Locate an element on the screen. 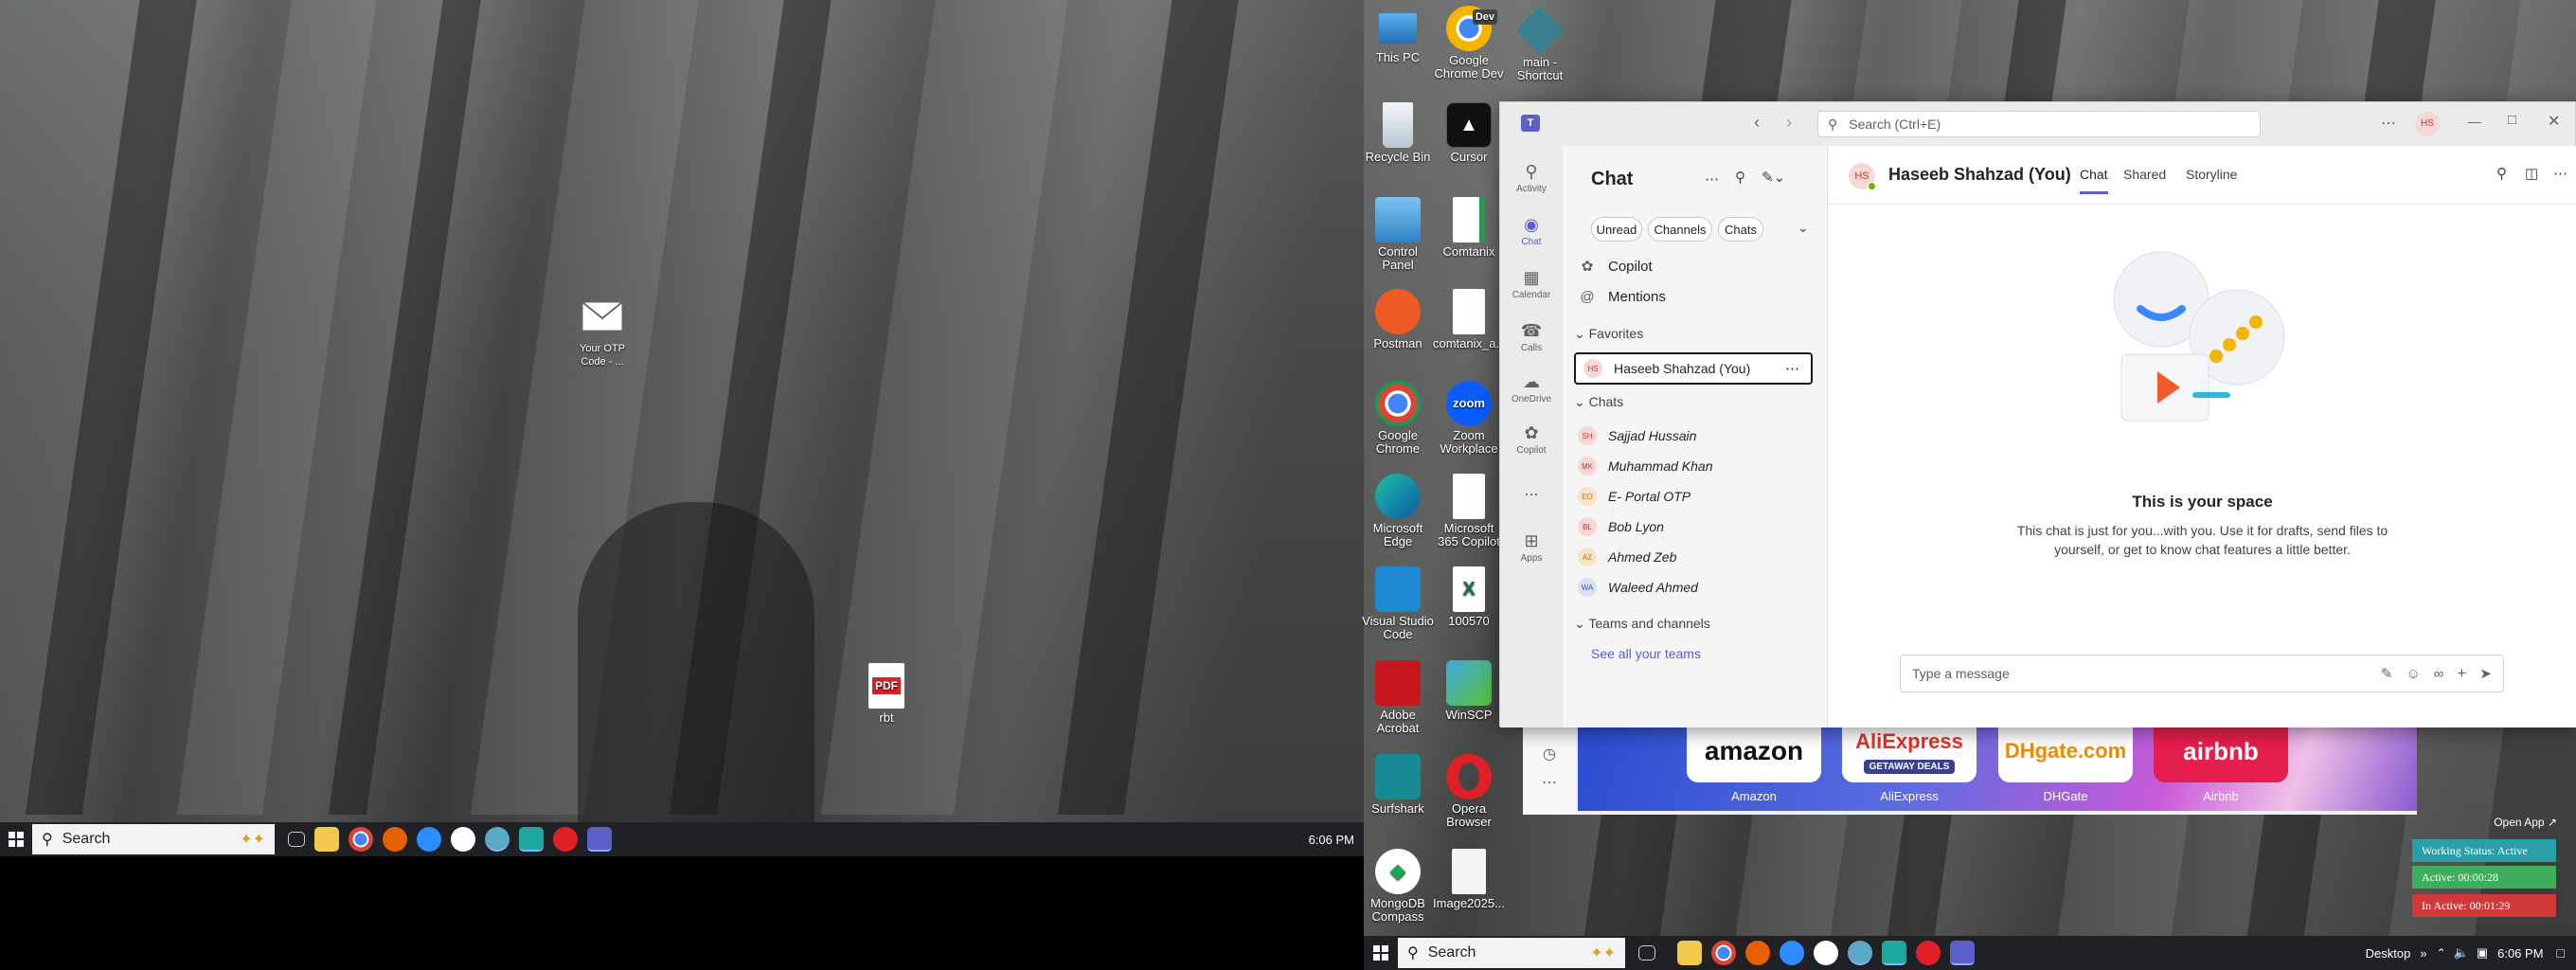 The image size is (2576, 970). minimize-icon: — is located at coordinates (2474, 121).